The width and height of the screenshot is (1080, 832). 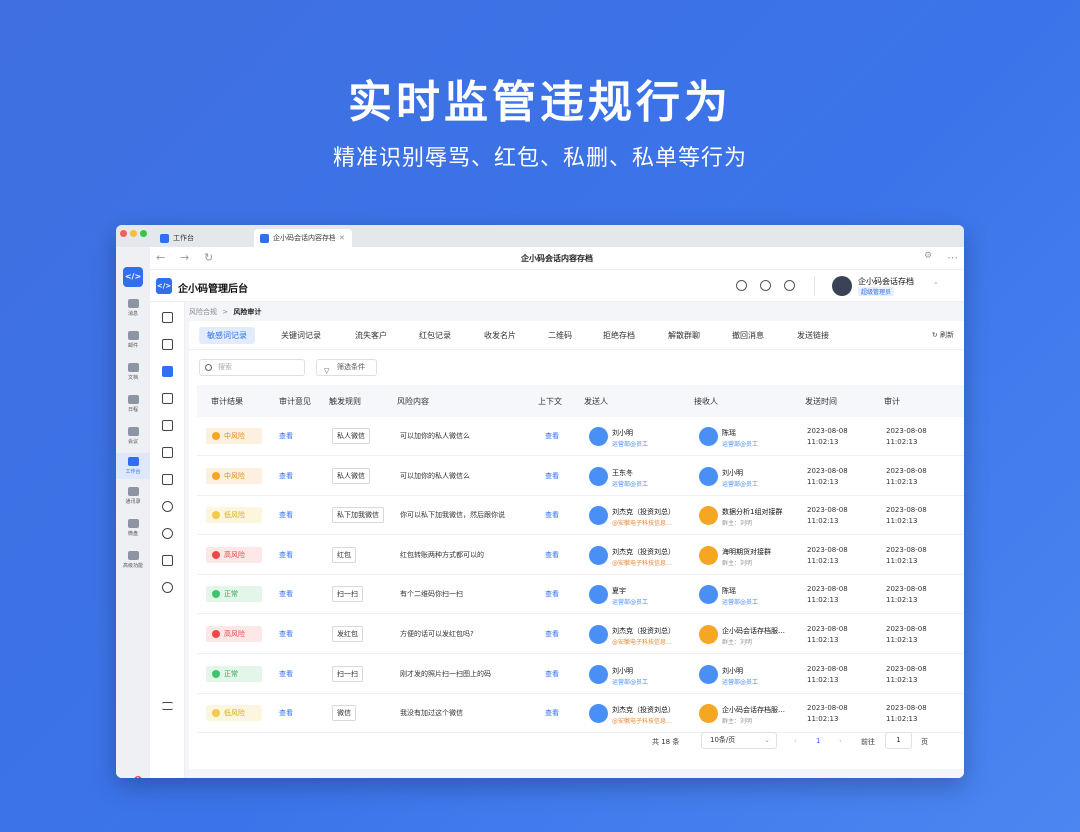 What do you see at coordinates (167, 479) in the screenshot?
I see `chart-icon` at bounding box center [167, 479].